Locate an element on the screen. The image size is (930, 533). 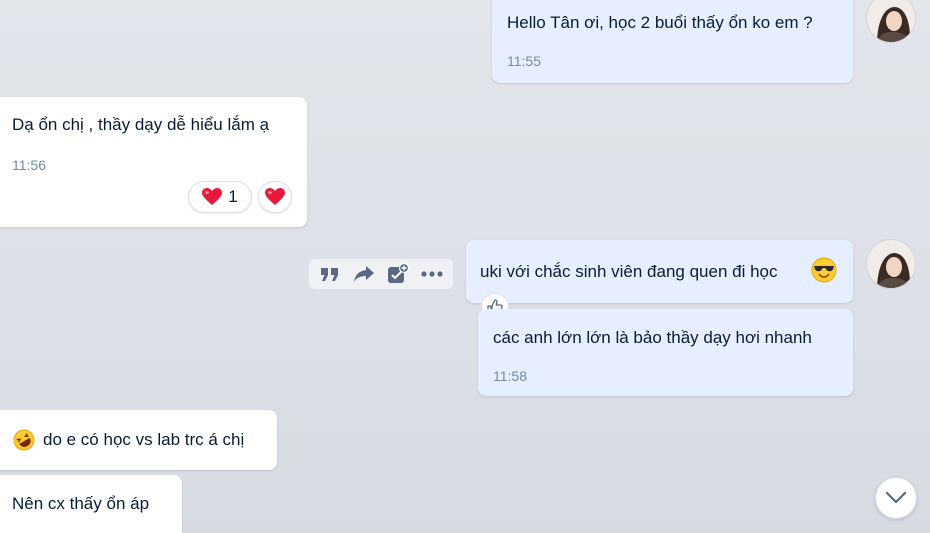
message-time: 11:58 is located at coordinates (510, 376).